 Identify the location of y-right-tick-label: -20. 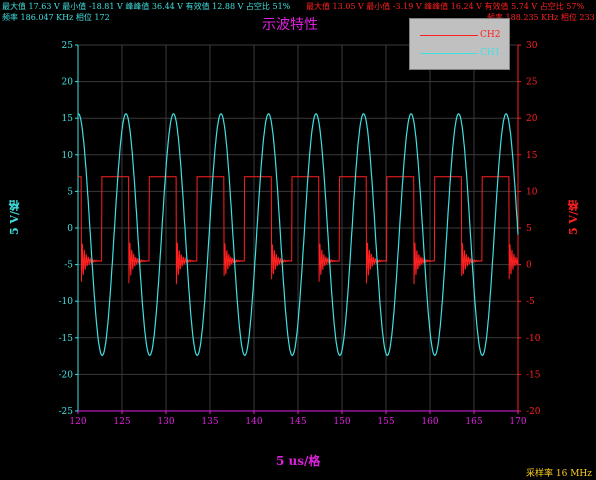
(533, 412).